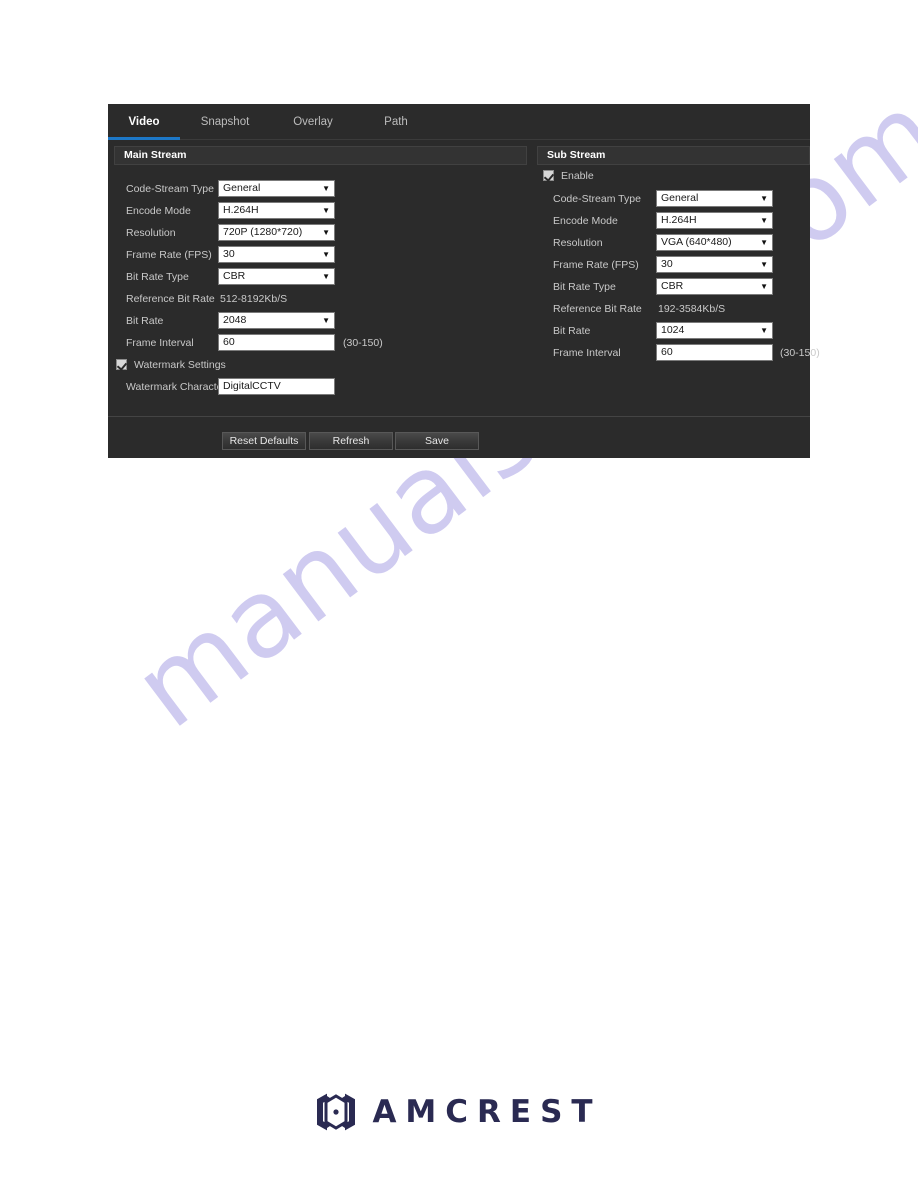 The height and width of the screenshot is (1188, 918). Describe the element at coordinates (597, 309) in the screenshot. I see `label-sub-reference-bit-rate: Reference Bit Rate` at that location.